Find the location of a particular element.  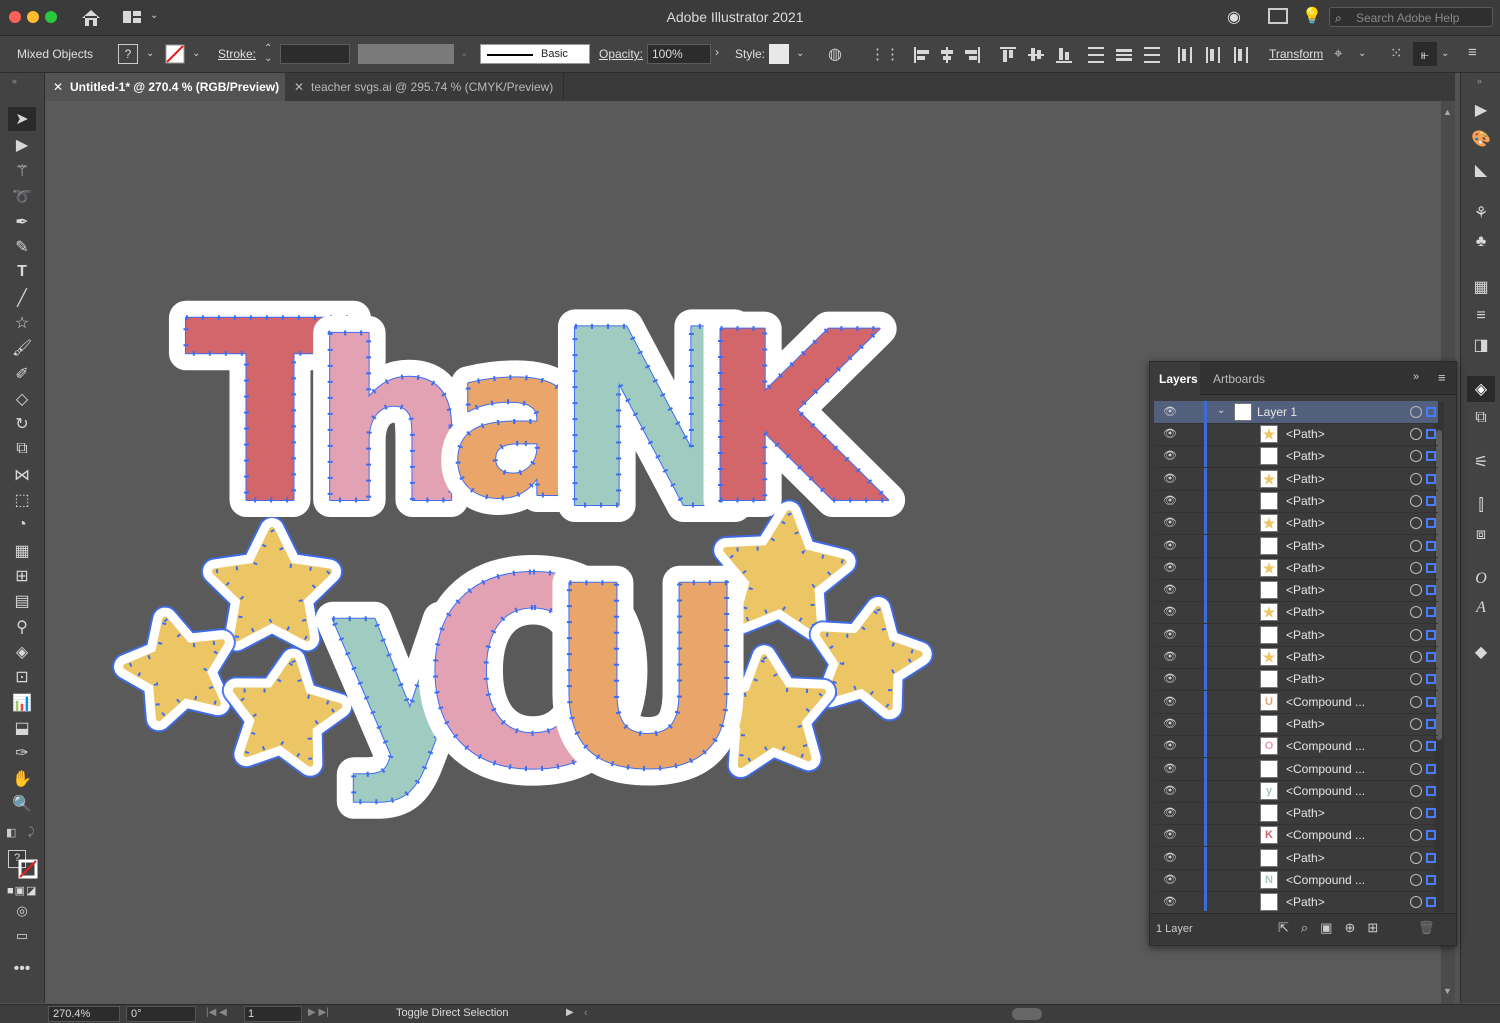

arrange-icon: ⁙ is located at coordinates (1396, 53).